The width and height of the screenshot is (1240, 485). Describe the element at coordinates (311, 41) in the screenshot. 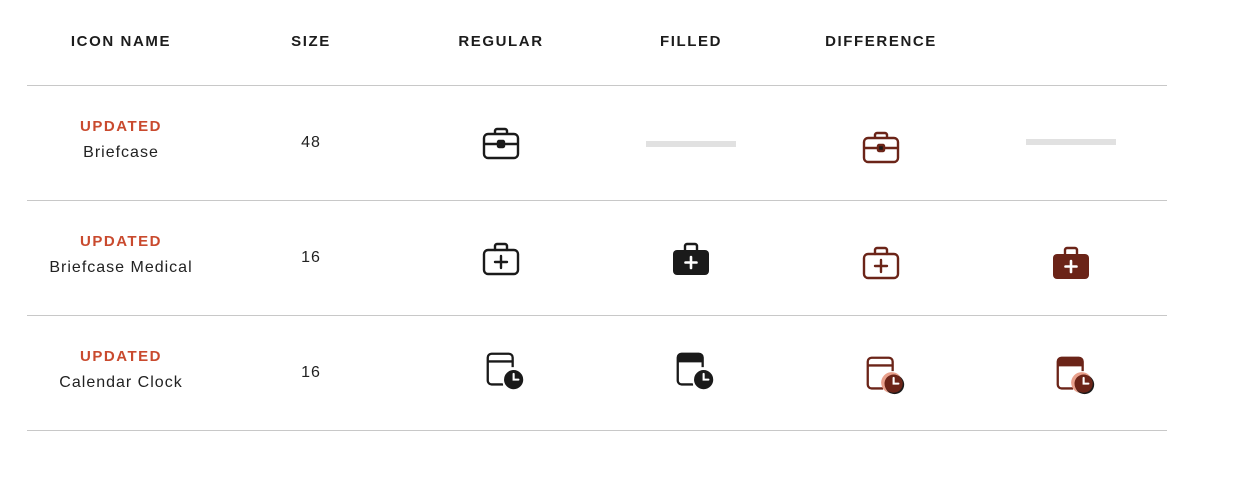

I see `column-header-size: SIZE` at that location.